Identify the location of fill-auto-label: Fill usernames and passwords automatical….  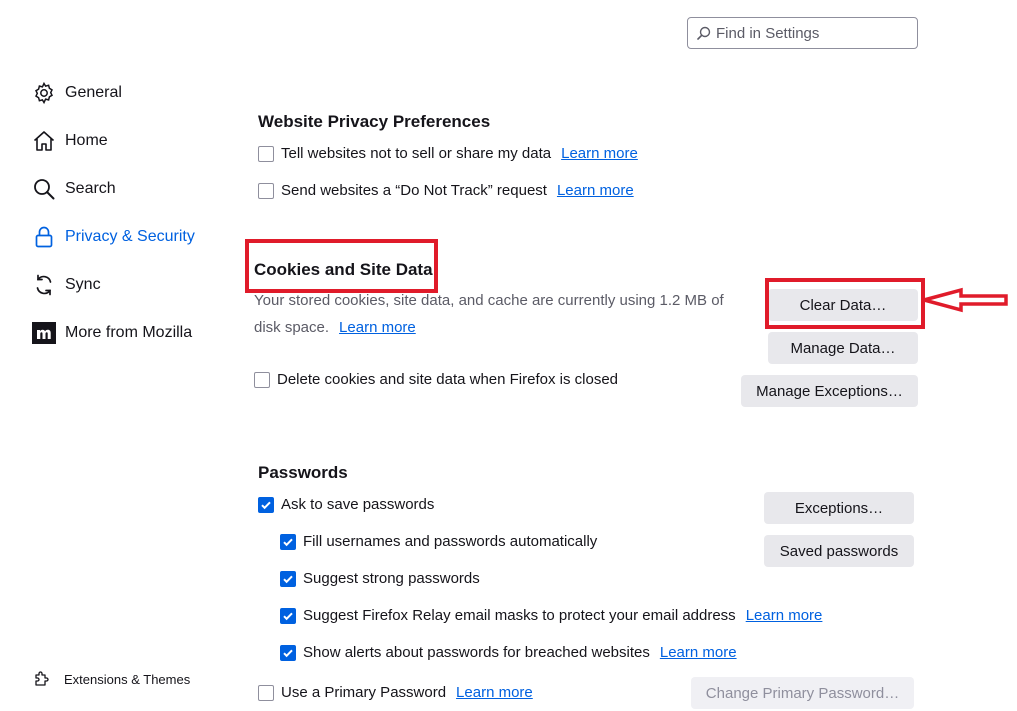
(450, 541).